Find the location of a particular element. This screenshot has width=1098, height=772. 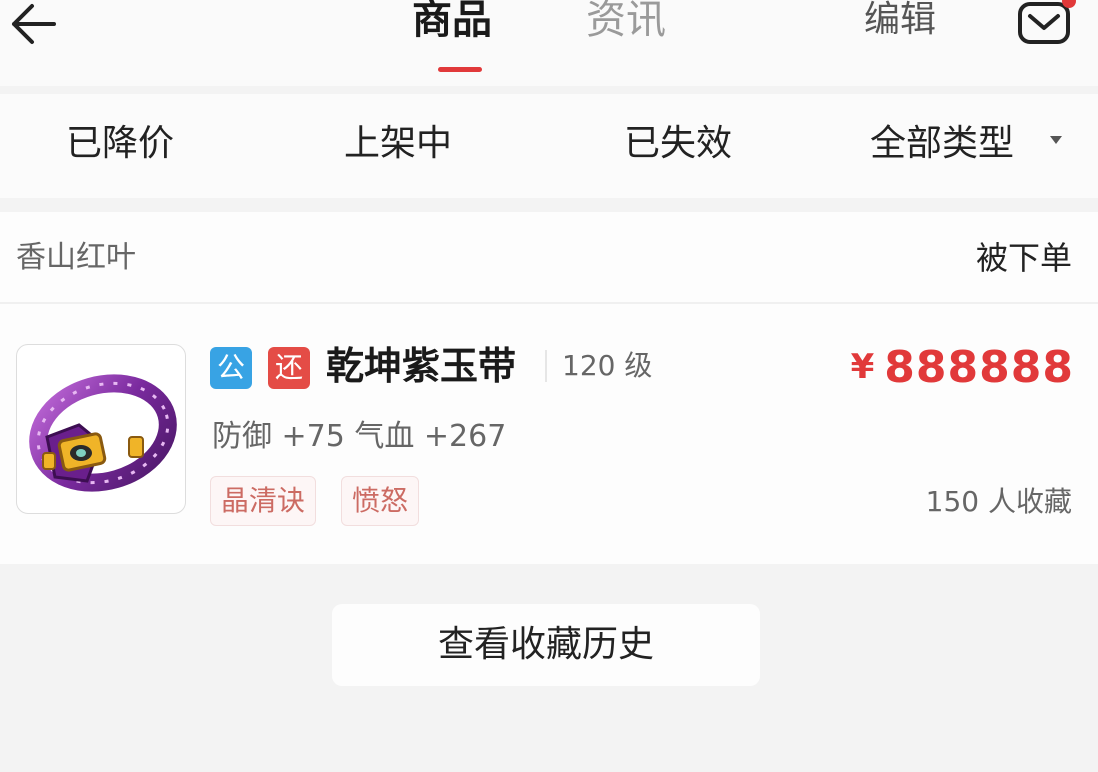

active-tab-indicator is located at coordinates (460, 69).